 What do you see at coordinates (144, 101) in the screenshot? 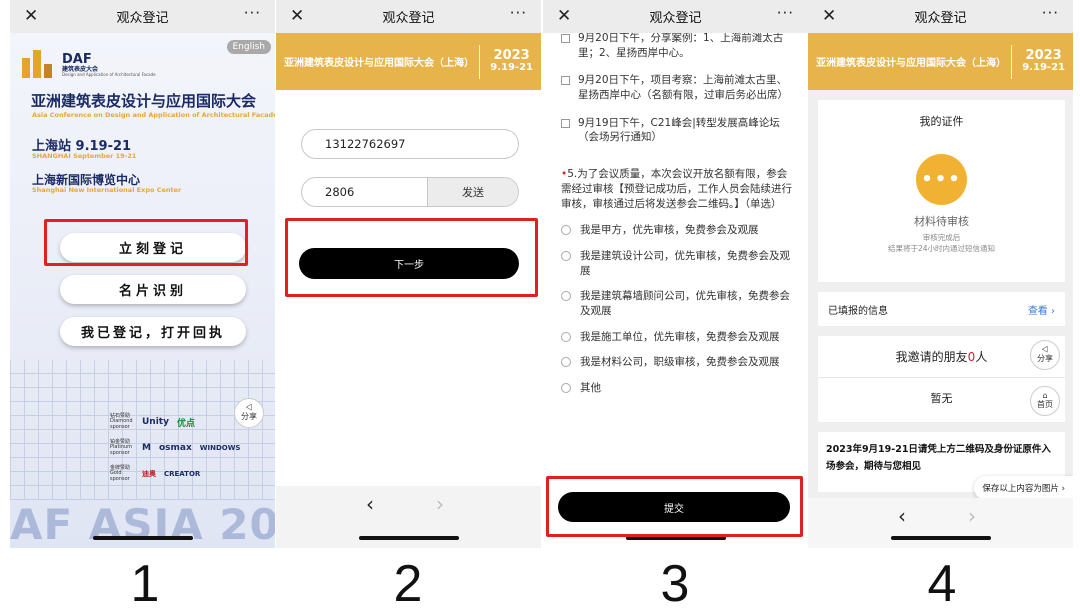
I see `conference-title-cn: 亚洲建筑表皮设计与应用国际大会` at bounding box center [144, 101].